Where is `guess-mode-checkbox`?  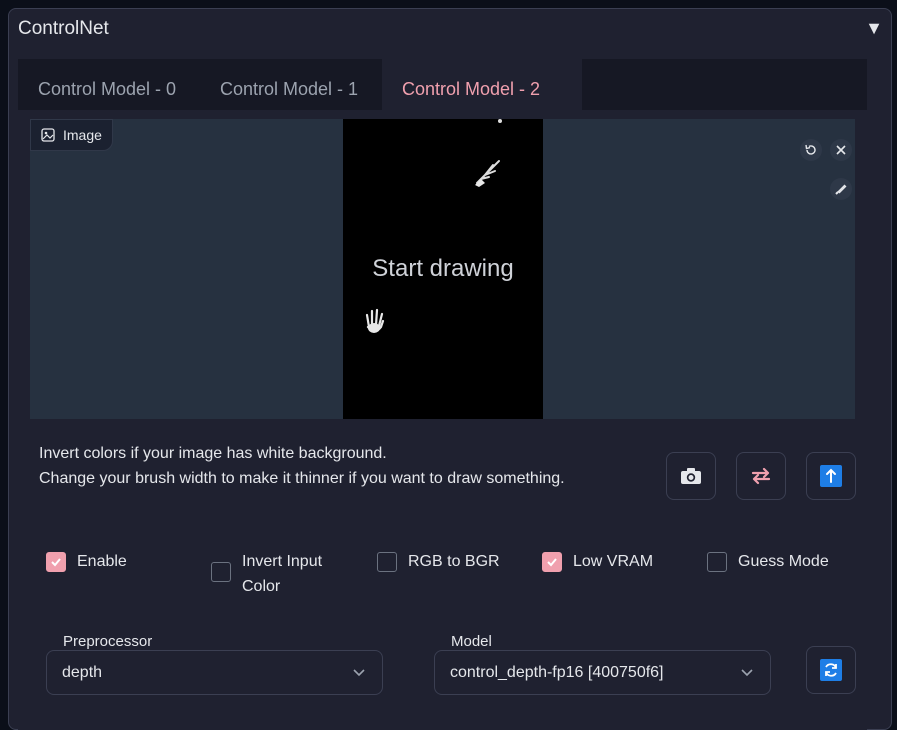
guess-mode-checkbox is located at coordinates (717, 562).